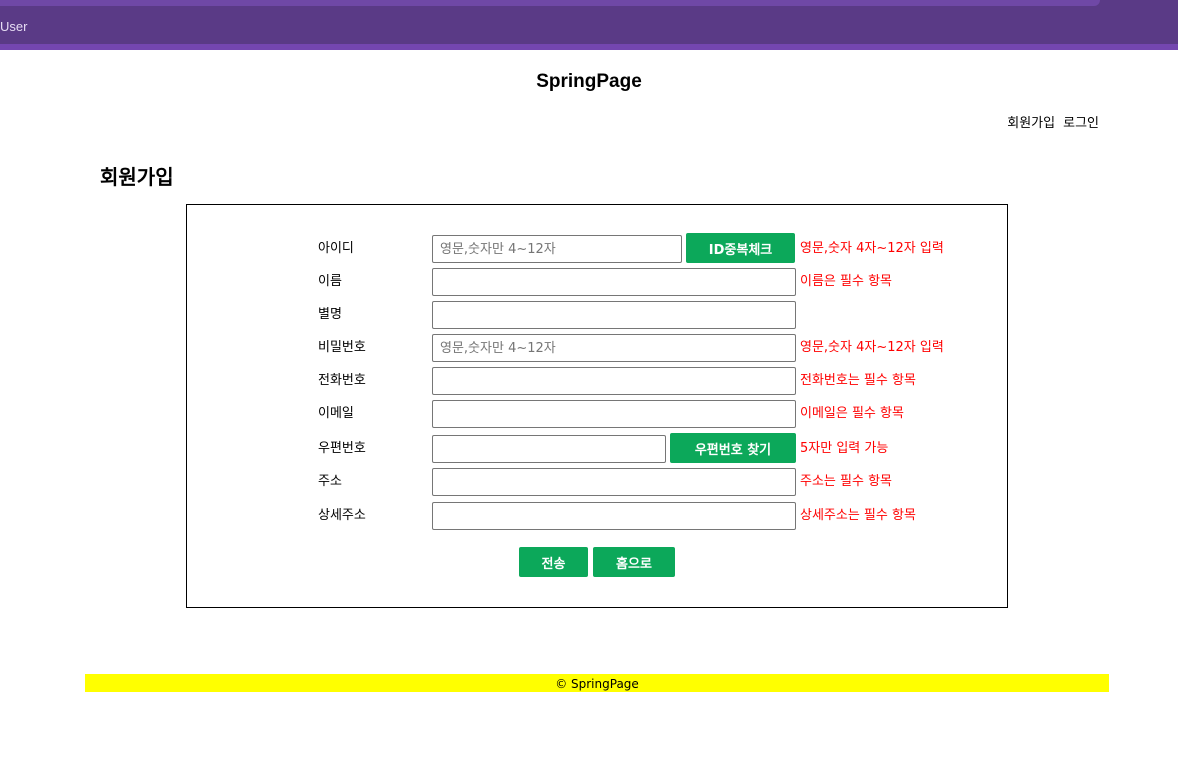 The width and height of the screenshot is (1178, 773). What do you see at coordinates (852, 413) in the screenshot?
I see `email-message: 이메일은 필수 항목` at bounding box center [852, 413].